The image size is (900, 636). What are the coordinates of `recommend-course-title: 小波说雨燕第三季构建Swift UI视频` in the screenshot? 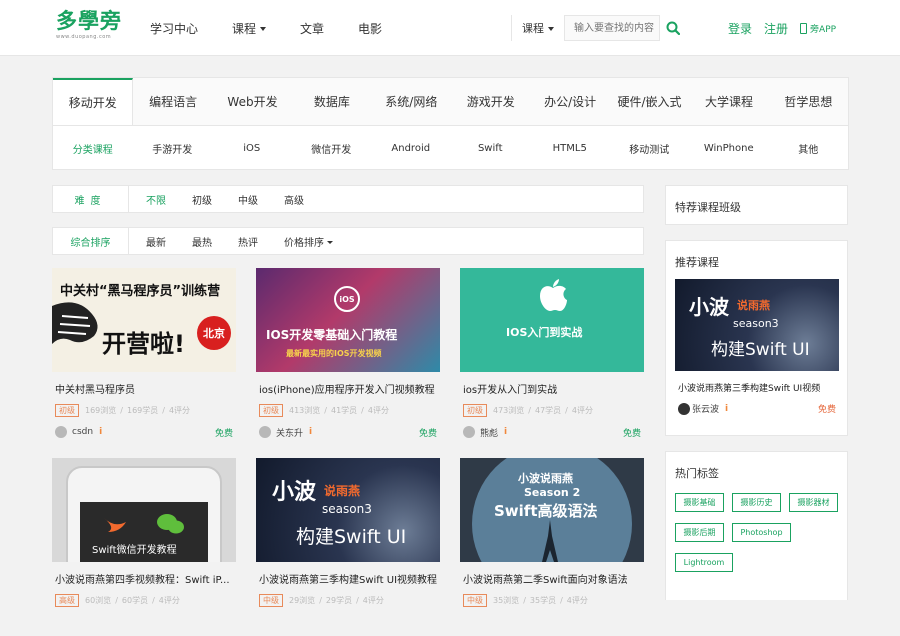 It's located at (749, 387).